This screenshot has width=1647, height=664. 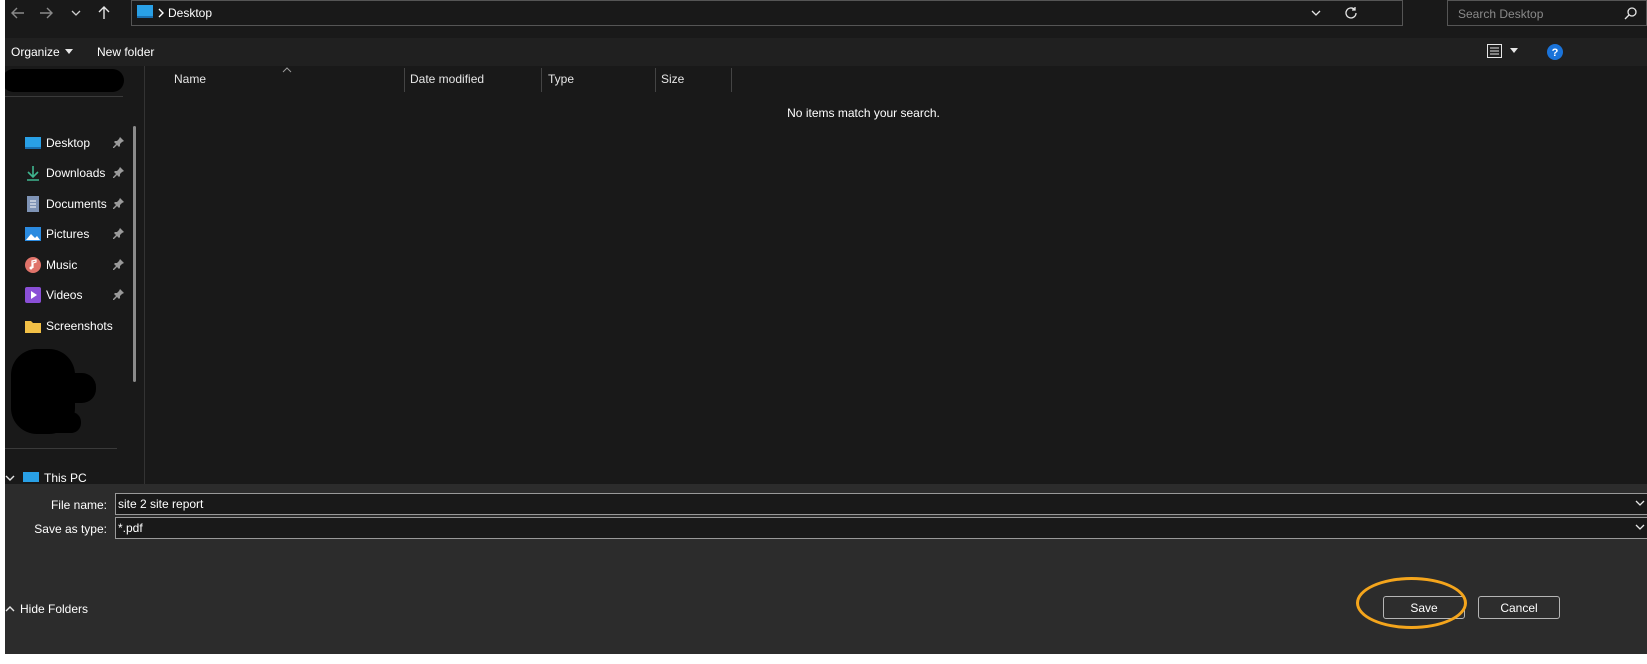 I want to click on sidebar-item-label: Videos, so click(x=64, y=295).